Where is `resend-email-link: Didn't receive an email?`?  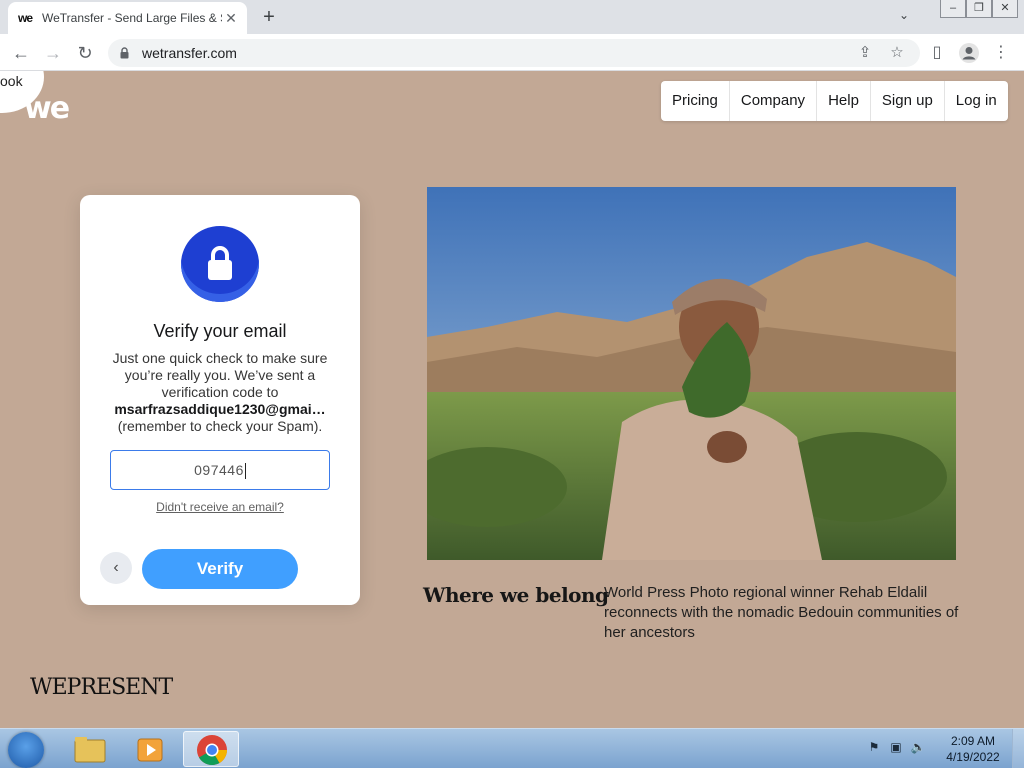 resend-email-link: Didn't receive an email? is located at coordinates (220, 507).